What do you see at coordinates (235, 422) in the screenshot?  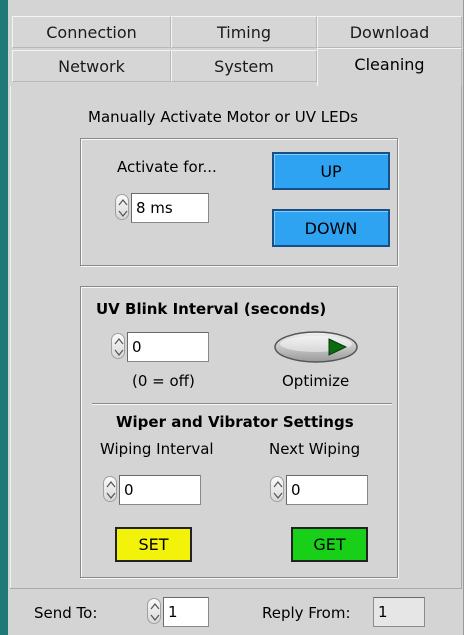 I see `wiper-settings-title: Wiper and Vibrator Settings` at bounding box center [235, 422].